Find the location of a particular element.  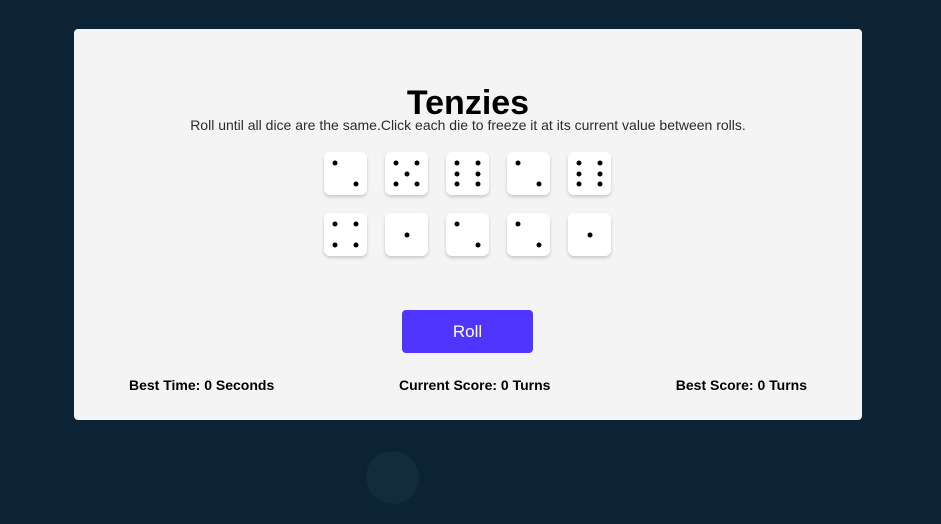

best-score-stat: Best Score: 0 Turns is located at coordinates (741, 385).